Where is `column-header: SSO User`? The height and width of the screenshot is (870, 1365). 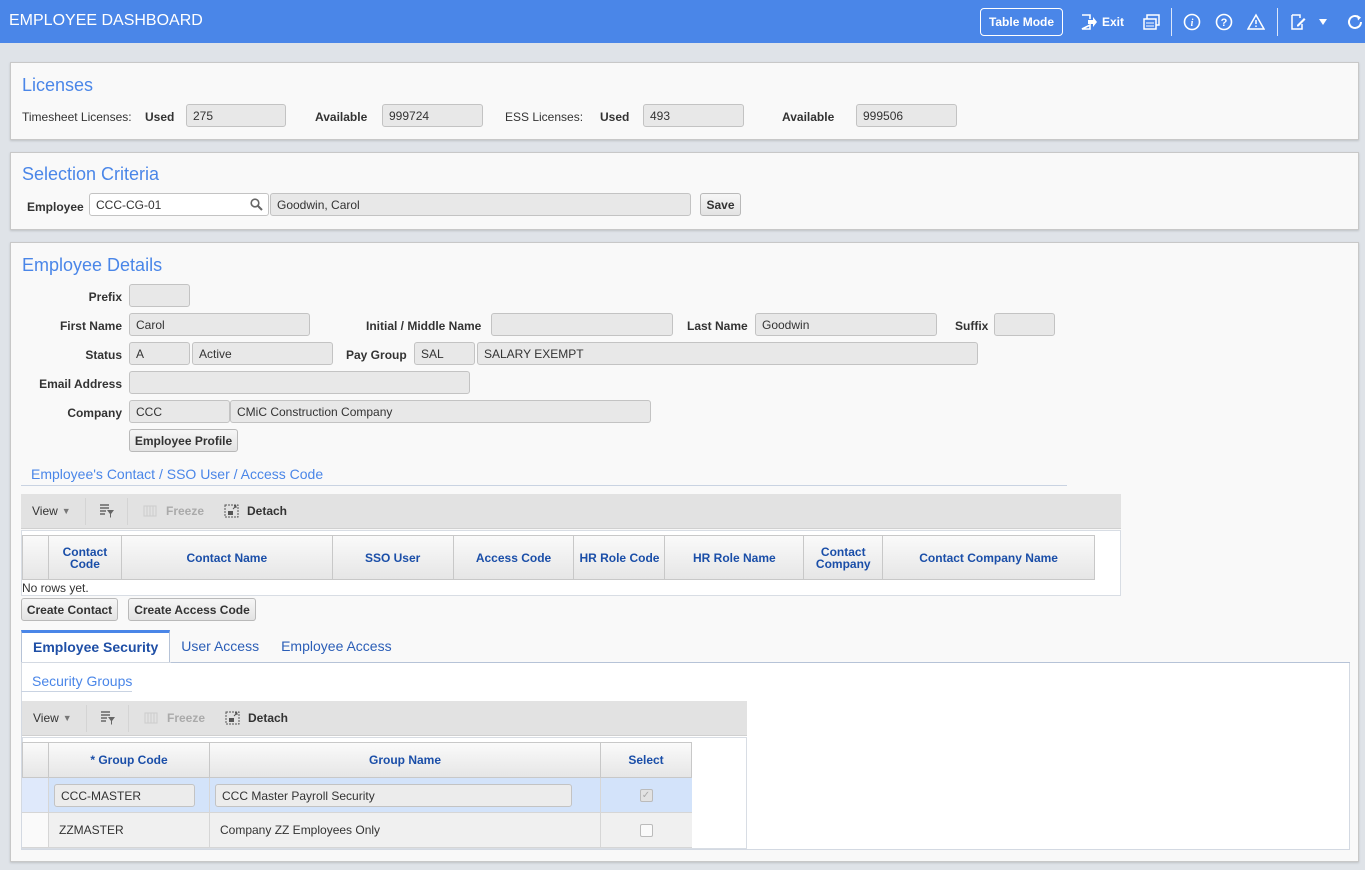
column-header: SSO User is located at coordinates (393, 557).